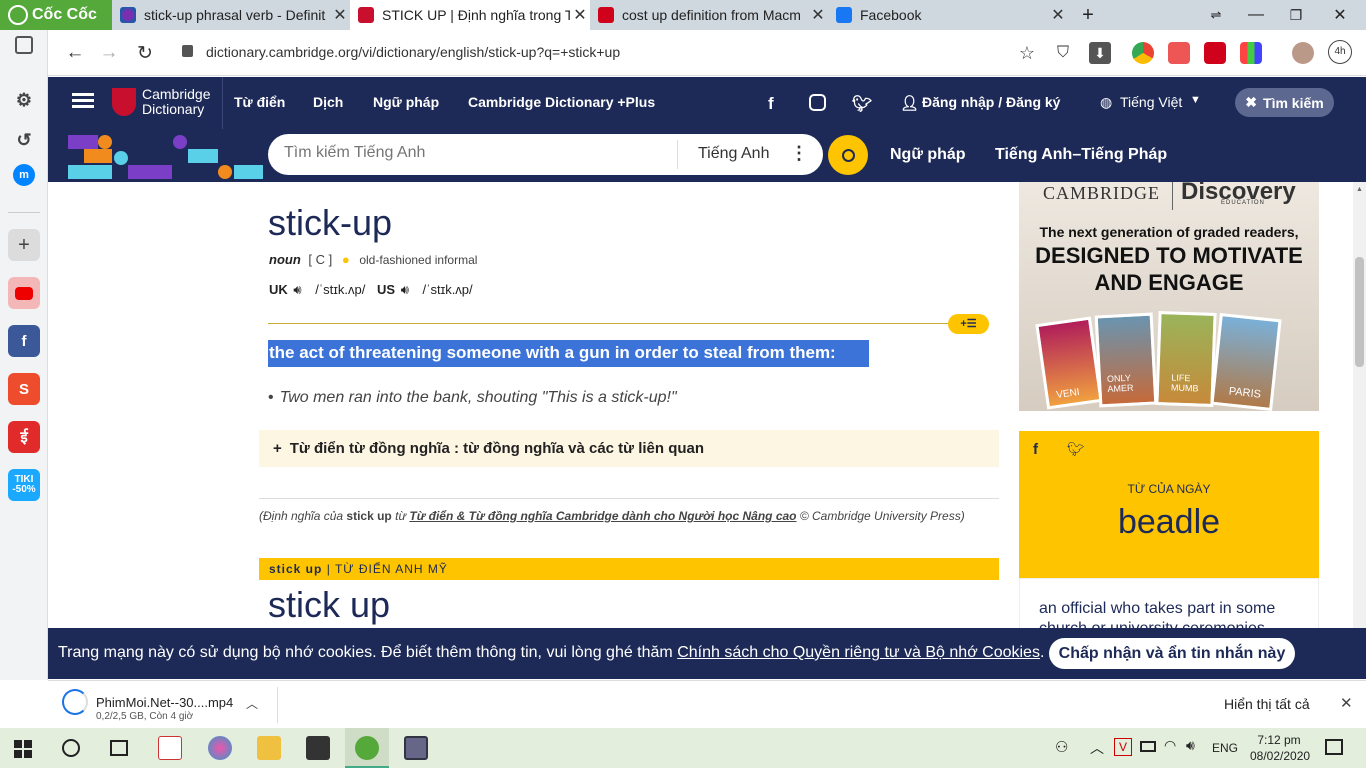 The image size is (1366, 768). What do you see at coordinates (297, 289) in the screenshot?
I see `uk-audio-icon: 🔊︎` at bounding box center [297, 289].